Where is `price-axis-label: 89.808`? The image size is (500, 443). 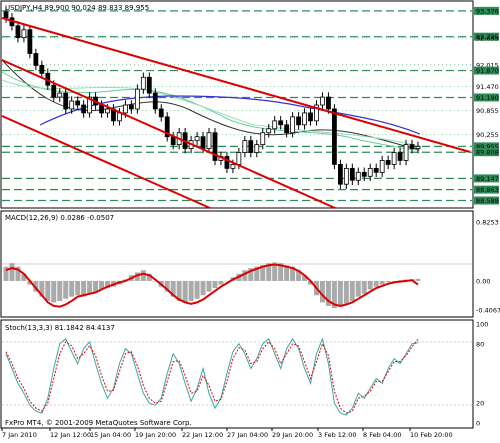 price-axis-label: 89.808 is located at coordinates (487, 153).